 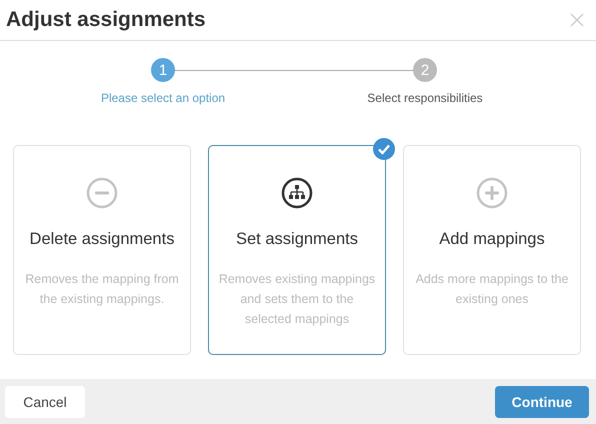 I want to click on step-number: 1, so click(x=163, y=70).